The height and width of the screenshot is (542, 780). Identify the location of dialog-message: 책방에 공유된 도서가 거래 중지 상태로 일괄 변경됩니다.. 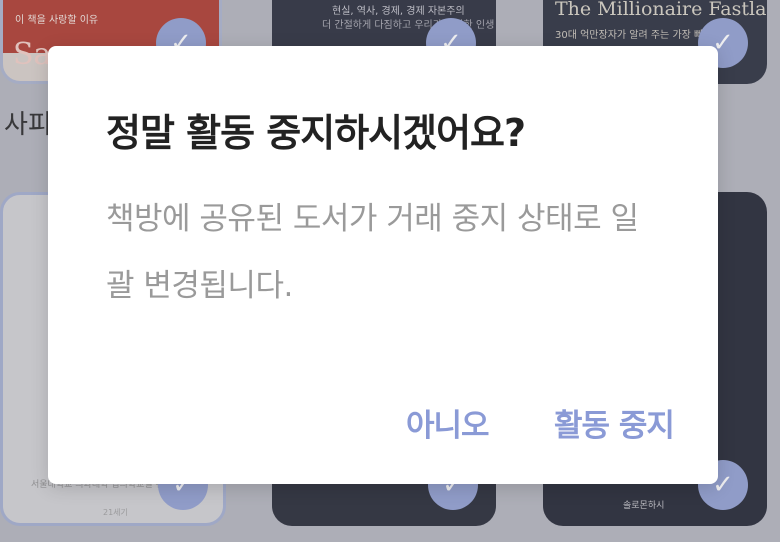
(372, 252).